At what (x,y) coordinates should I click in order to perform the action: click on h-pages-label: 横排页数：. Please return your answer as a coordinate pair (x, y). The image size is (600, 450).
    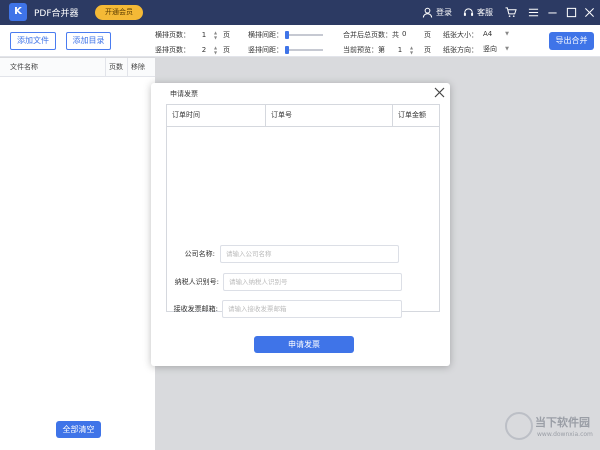
    Looking at the image, I should click on (172, 35).